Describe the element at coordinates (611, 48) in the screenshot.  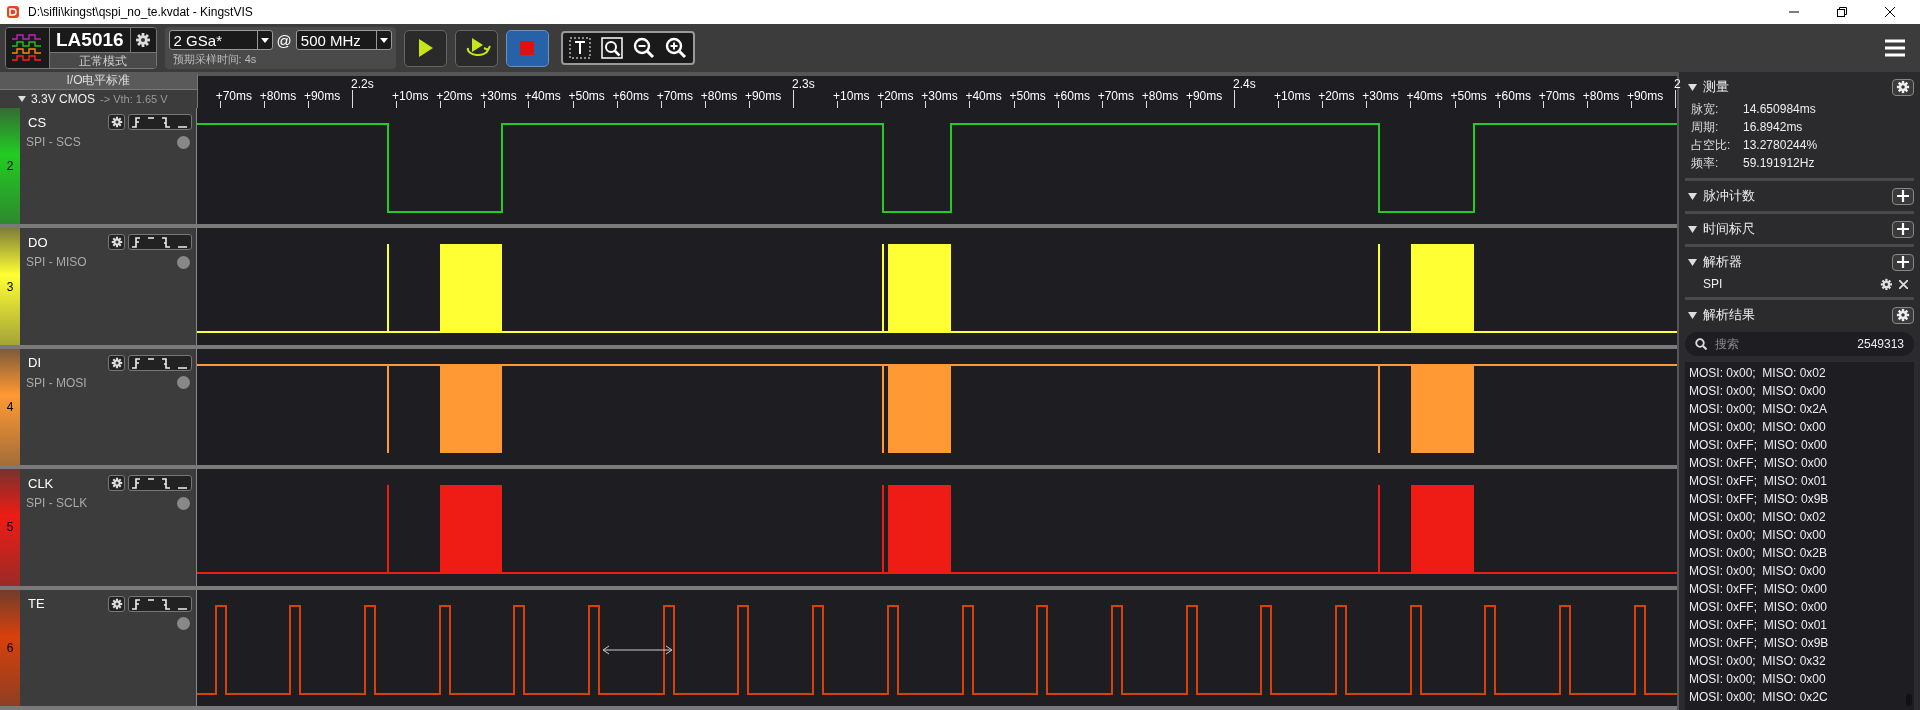
I see `zoom-area-icon` at that location.